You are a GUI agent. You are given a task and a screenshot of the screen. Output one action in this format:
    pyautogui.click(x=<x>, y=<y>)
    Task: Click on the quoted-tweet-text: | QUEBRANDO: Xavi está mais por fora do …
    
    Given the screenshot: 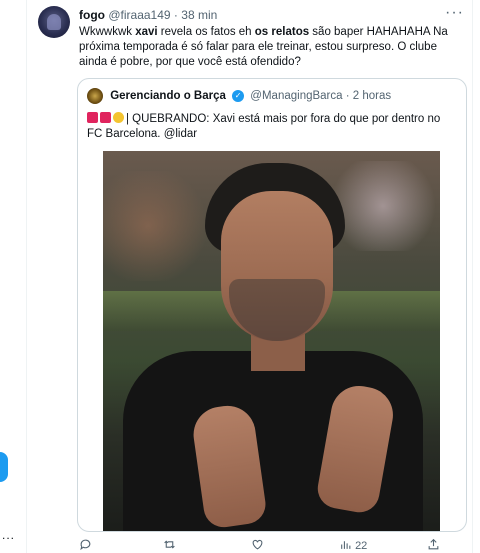 What is the action you would take?
    pyautogui.click(x=272, y=127)
    